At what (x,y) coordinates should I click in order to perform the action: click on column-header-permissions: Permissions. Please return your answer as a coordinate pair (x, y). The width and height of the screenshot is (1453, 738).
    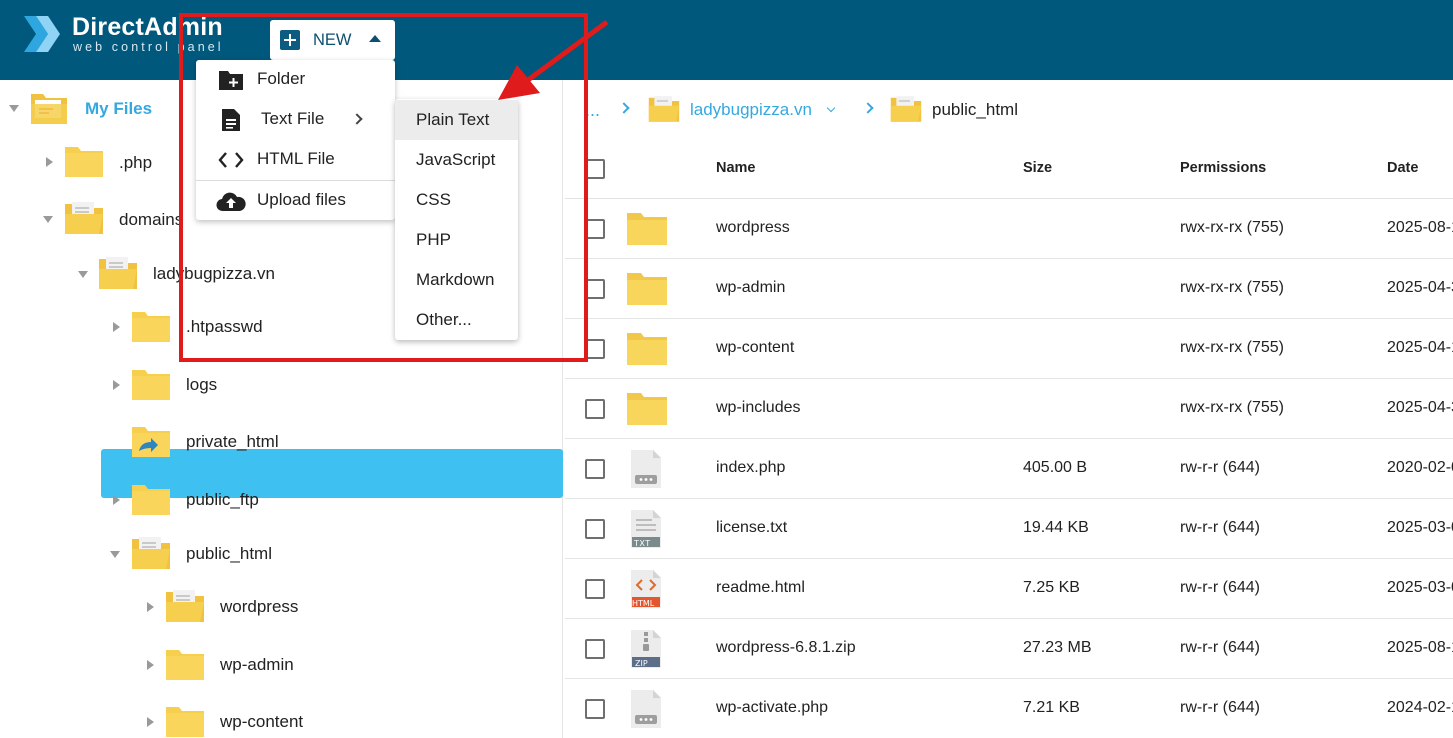
    Looking at the image, I should click on (1223, 168).